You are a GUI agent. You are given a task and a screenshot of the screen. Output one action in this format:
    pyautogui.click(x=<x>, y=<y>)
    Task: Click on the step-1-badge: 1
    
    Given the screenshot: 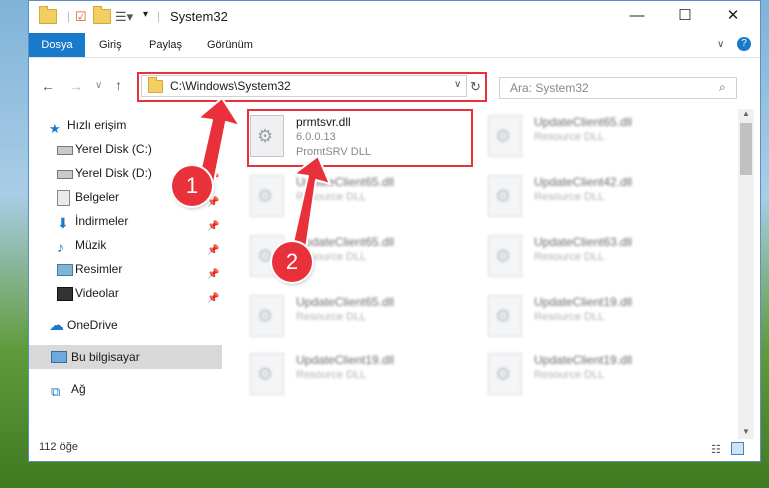 What is the action you would take?
    pyautogui.click(x=192, y=186)
    